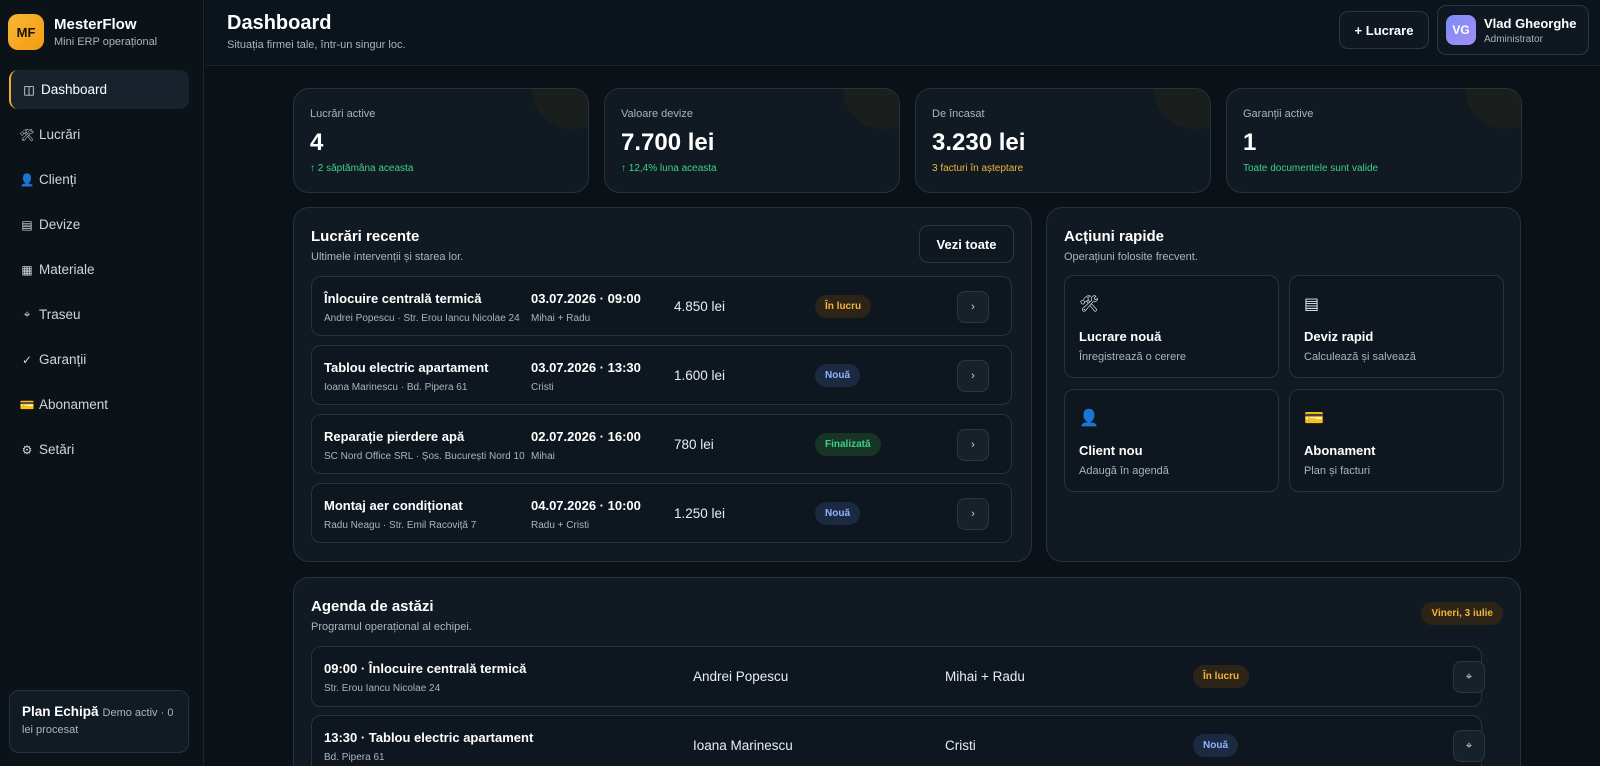 Image resolution: width=1600 pixels, height=766 pixels. I want to click on agenda-title: 09:00 · Înlocuire centrală termică, so click(425, 668).